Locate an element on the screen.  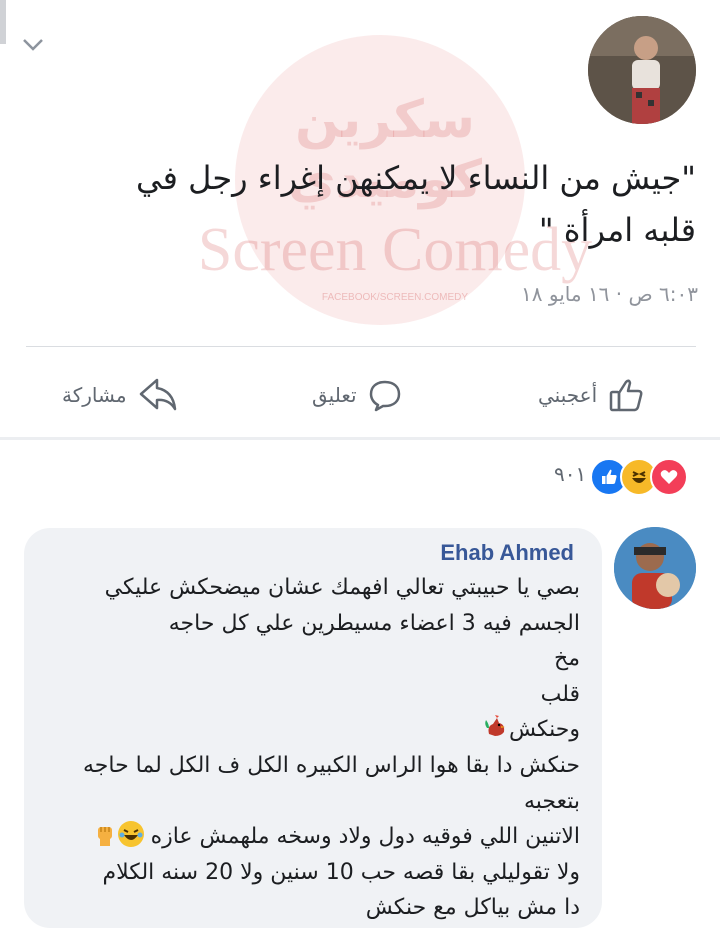
like-label: أعجبني is located at coordinates (568, 395).